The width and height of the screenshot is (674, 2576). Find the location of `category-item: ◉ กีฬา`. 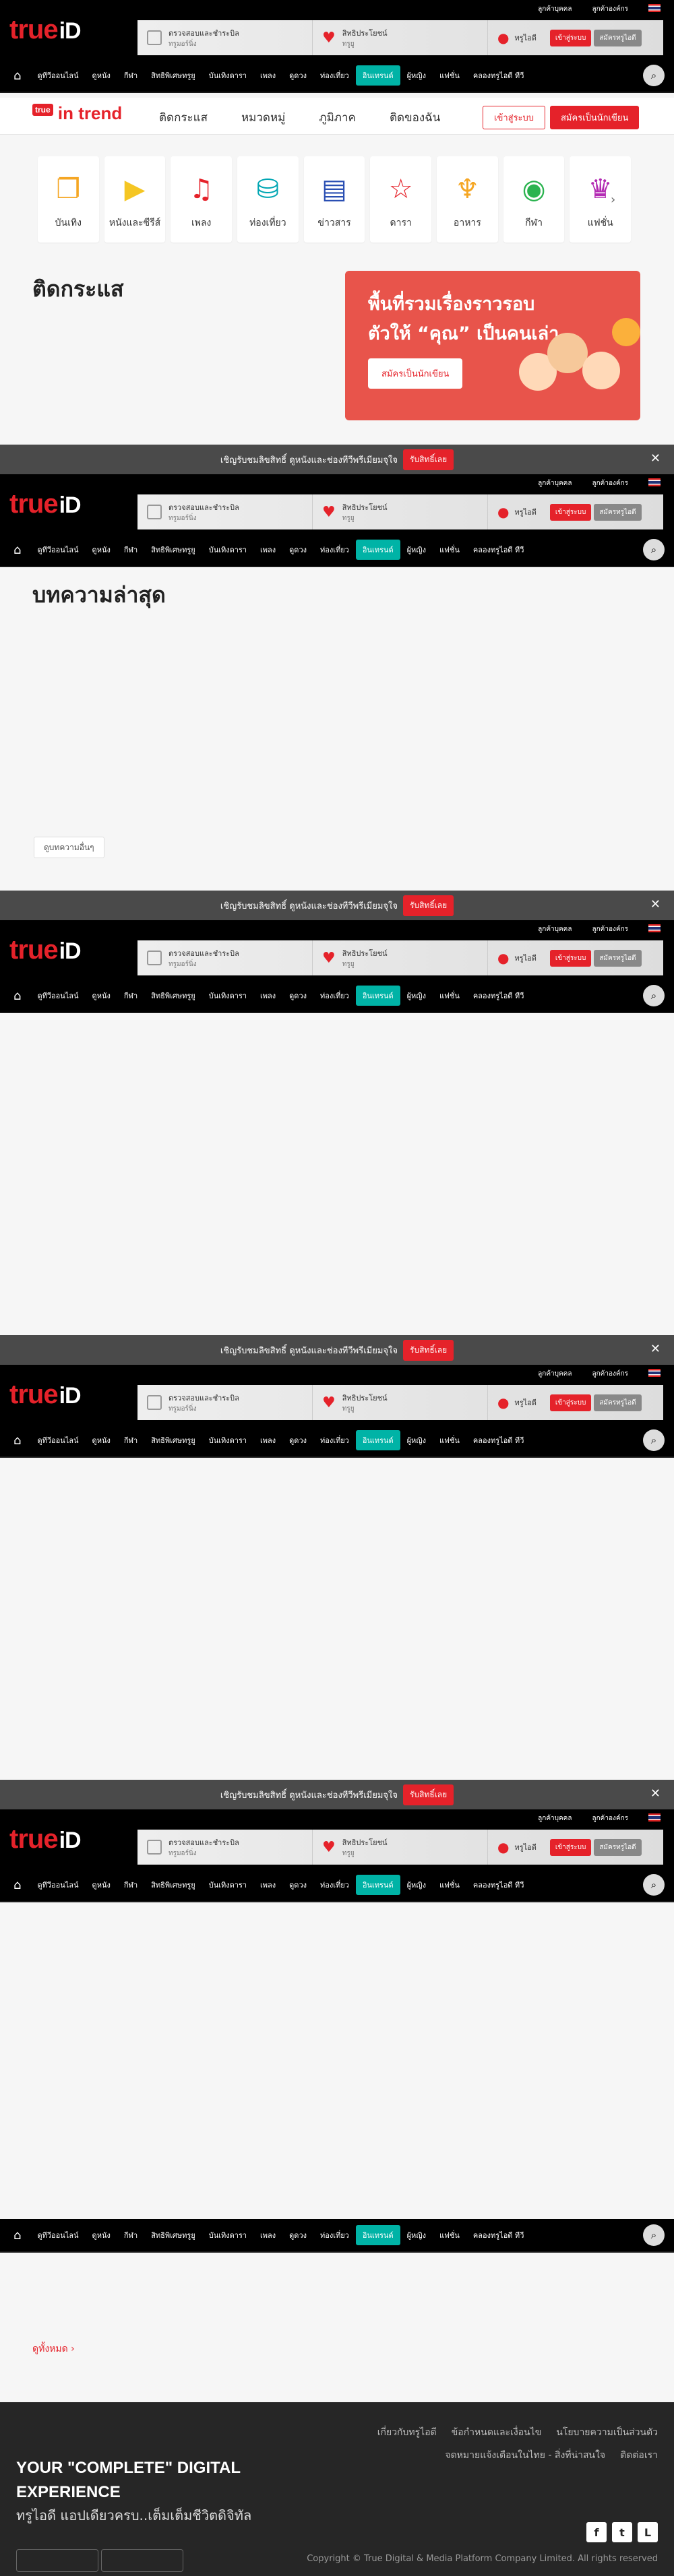

category-item: ◉ กีฬา is located at coordinates (534, 200).